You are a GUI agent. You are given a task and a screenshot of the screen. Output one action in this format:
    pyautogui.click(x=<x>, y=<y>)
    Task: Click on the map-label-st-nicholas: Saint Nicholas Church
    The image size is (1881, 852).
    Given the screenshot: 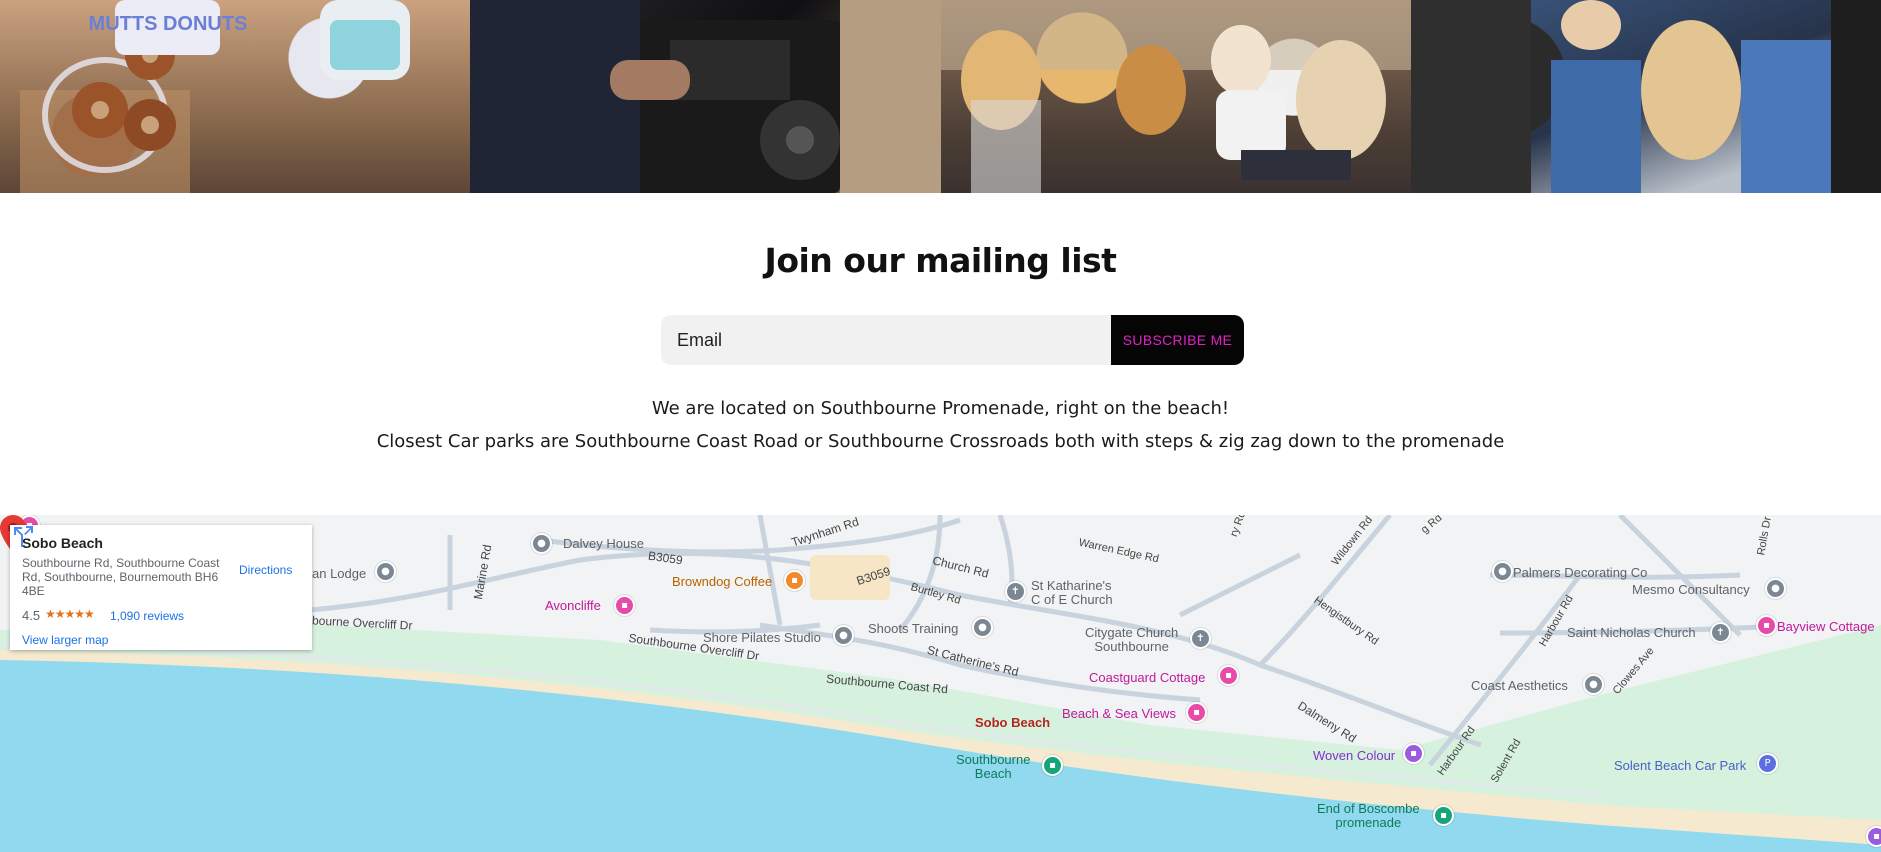 What is the action you would take?
    pyautogui.click(x=1631, y=632)
    